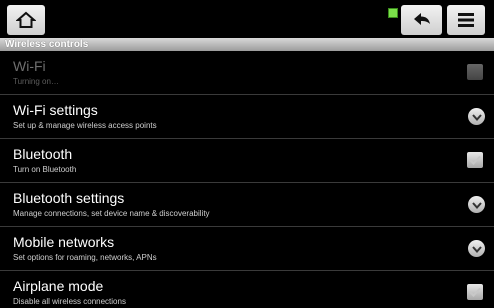 Image resolution: width=494 pixels, height=308 pixels. I want to click on item-title: Wi-Fi settings, so click(55, 110).